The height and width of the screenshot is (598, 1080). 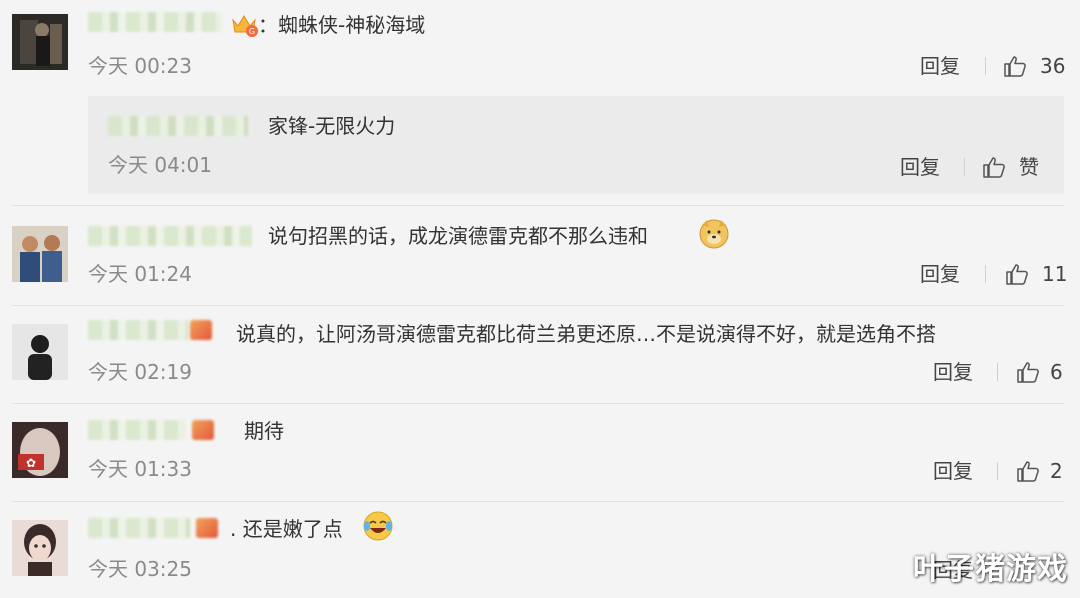 I want to click on comment-time: 今天 02:19, so click(x=140, y=372).